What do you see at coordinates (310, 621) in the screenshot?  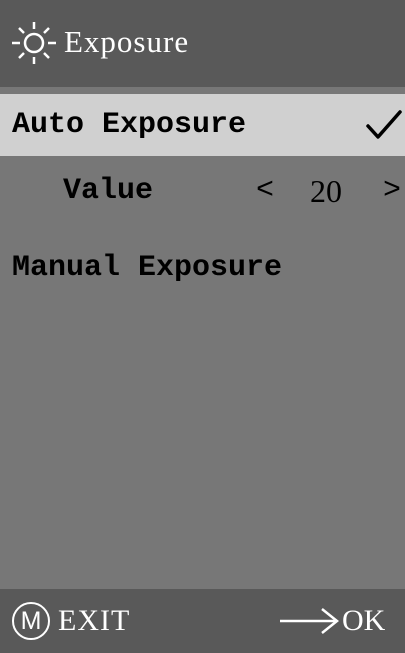 I see `right-arrow-icon` at bounding box center [310, 621].